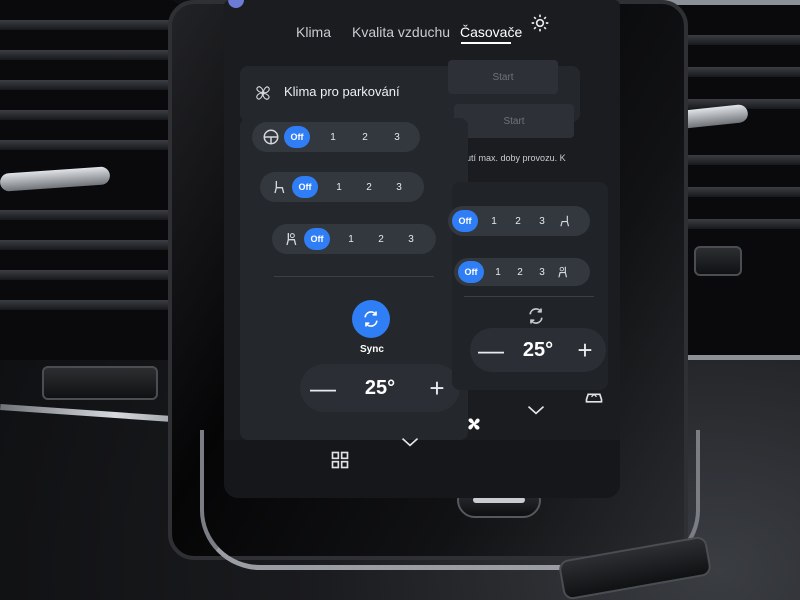  Describe the element at coordinates (514, 121) in the screenshot. I see `start-button-2: Start` at that location.